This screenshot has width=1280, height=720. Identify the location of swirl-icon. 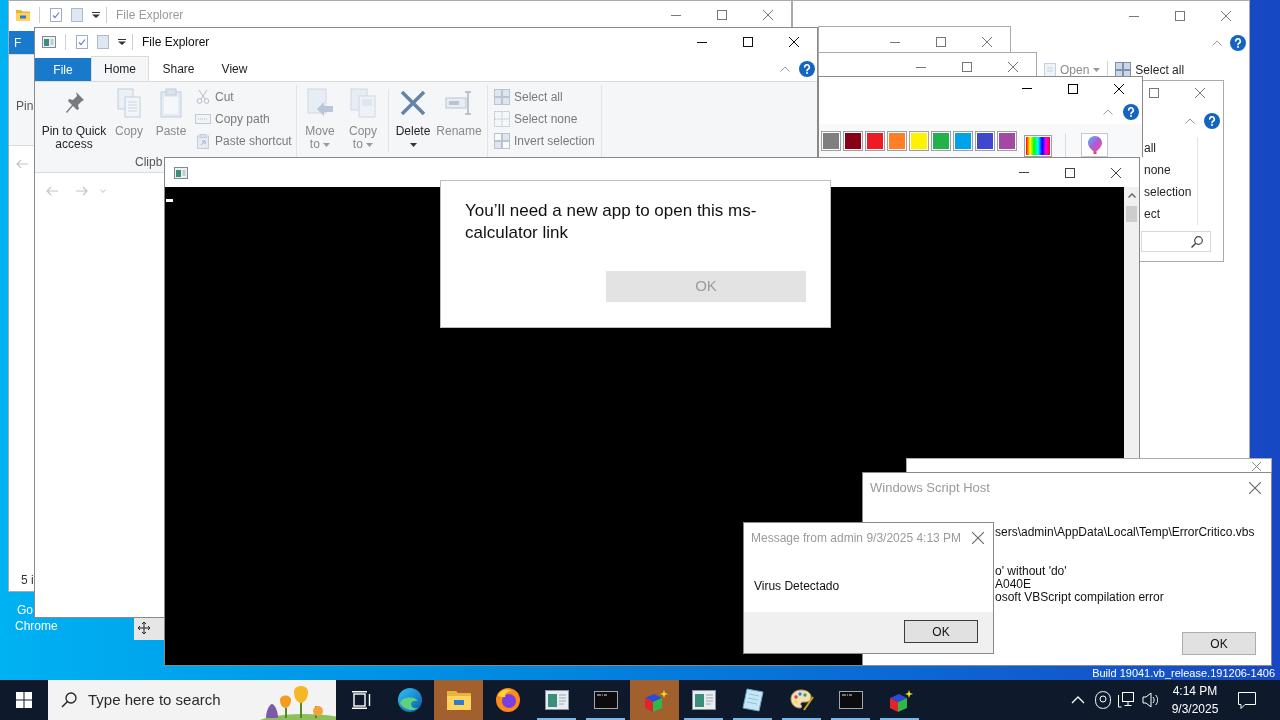
(409, 700).